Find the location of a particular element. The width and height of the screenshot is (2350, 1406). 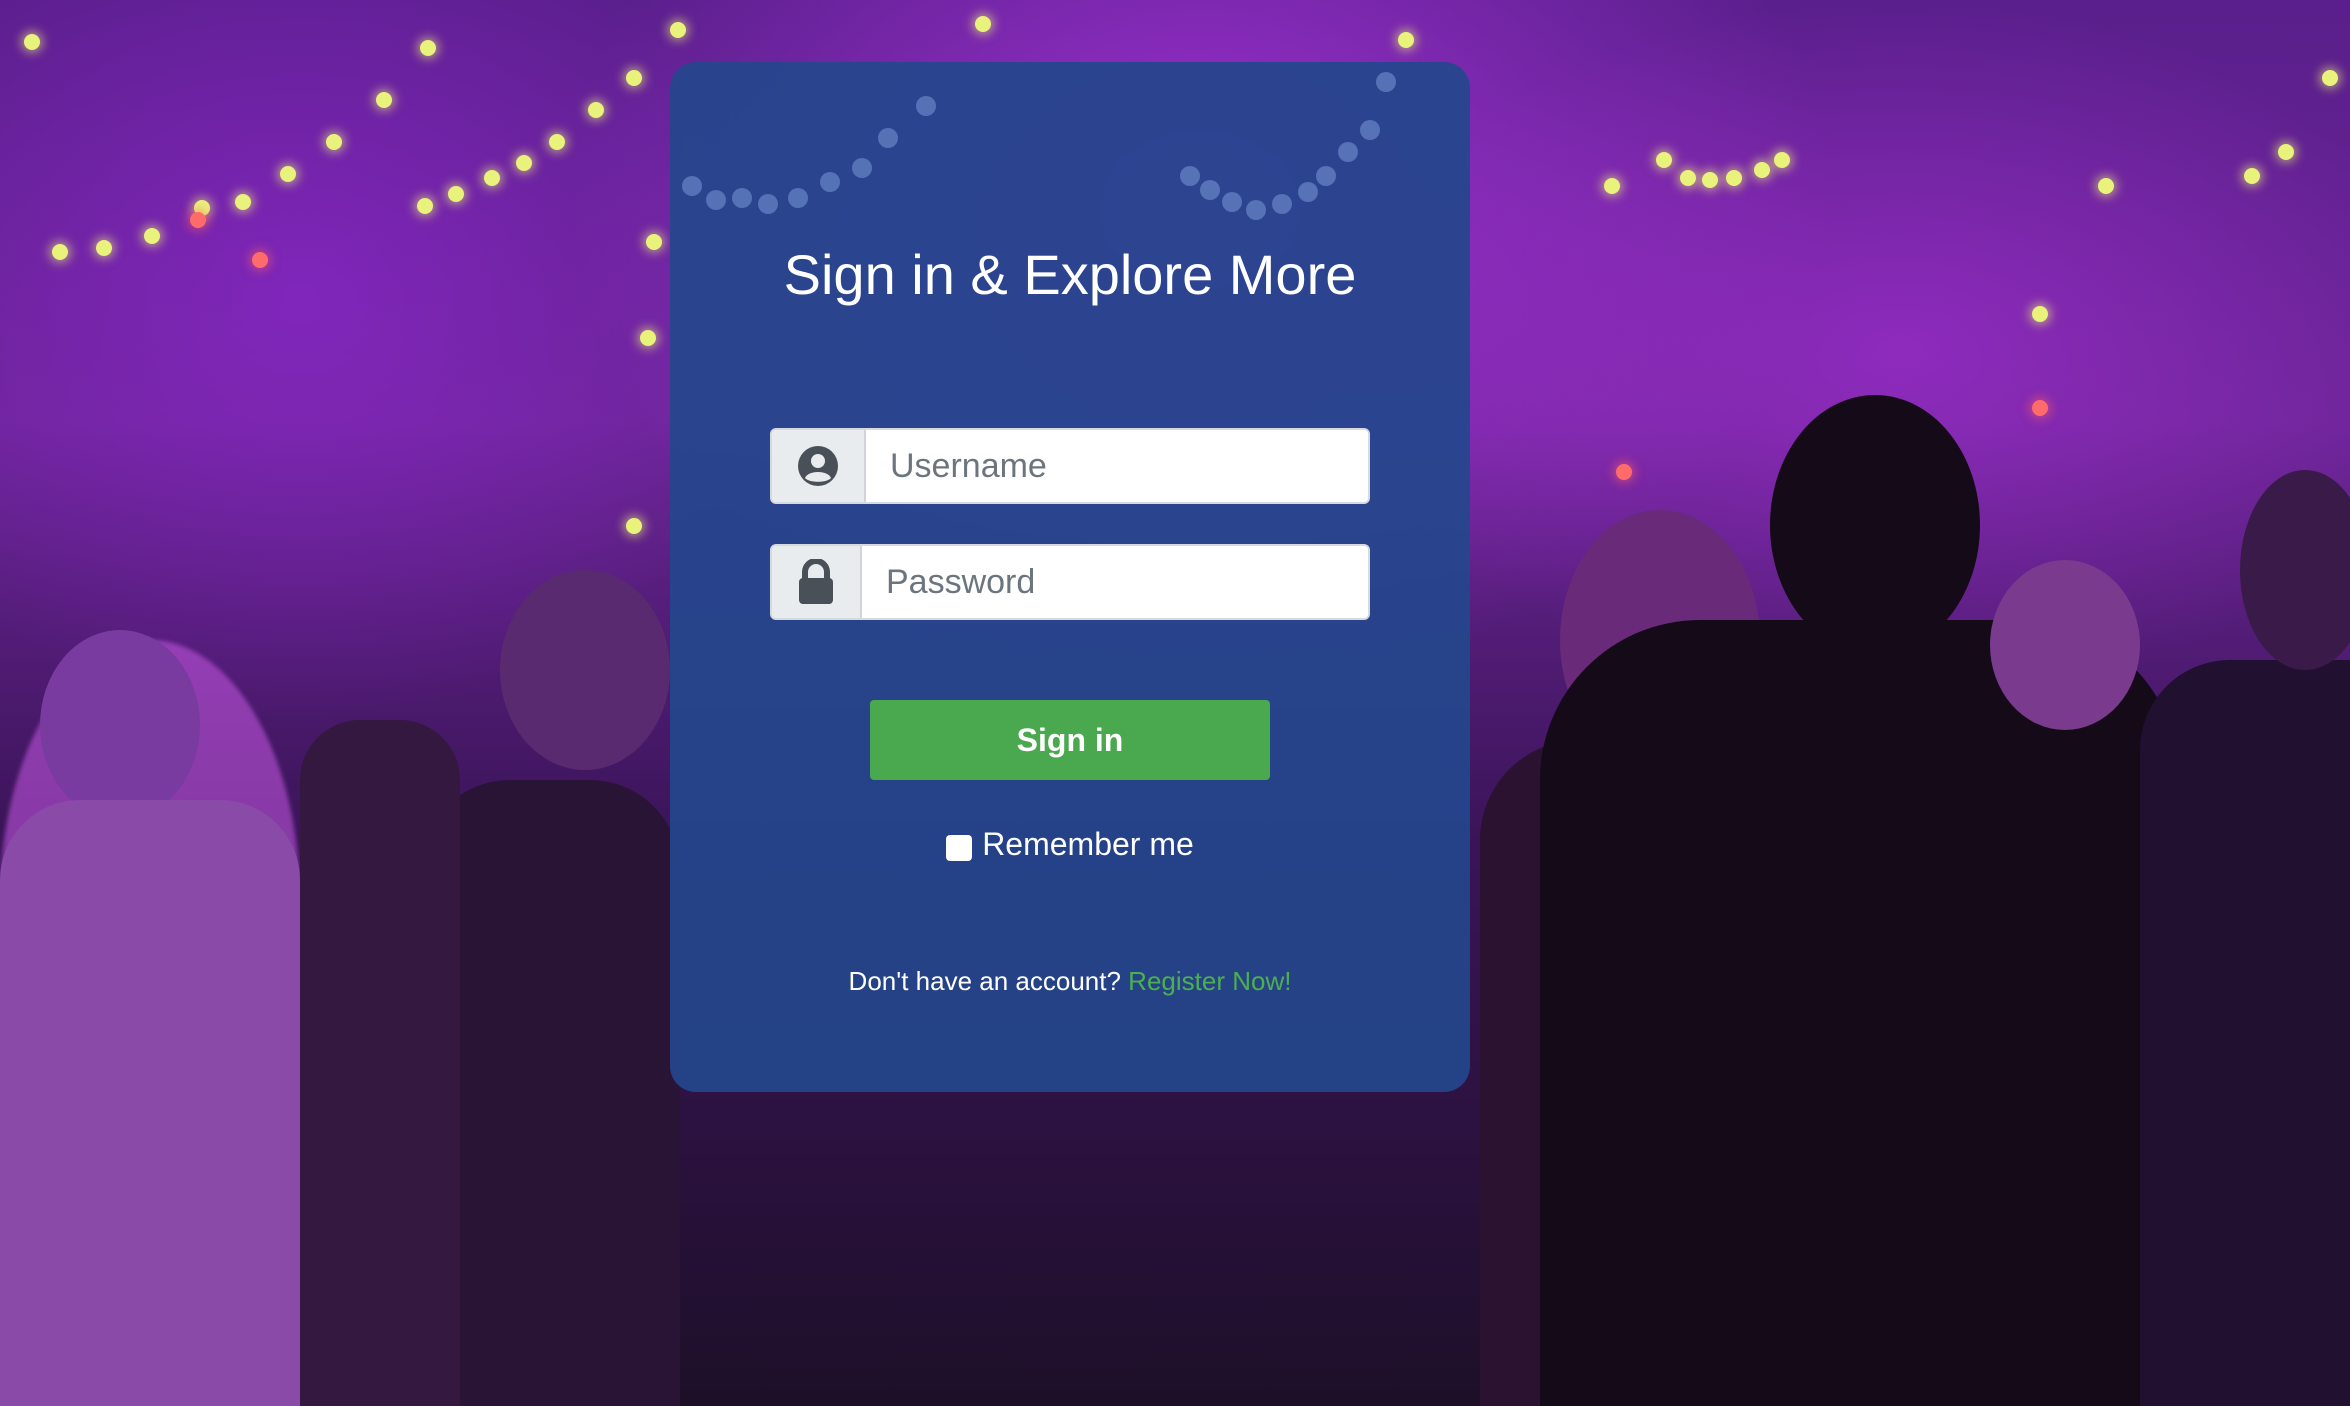

sign-in-button: Sign in is located at coordinates (1070, 740).